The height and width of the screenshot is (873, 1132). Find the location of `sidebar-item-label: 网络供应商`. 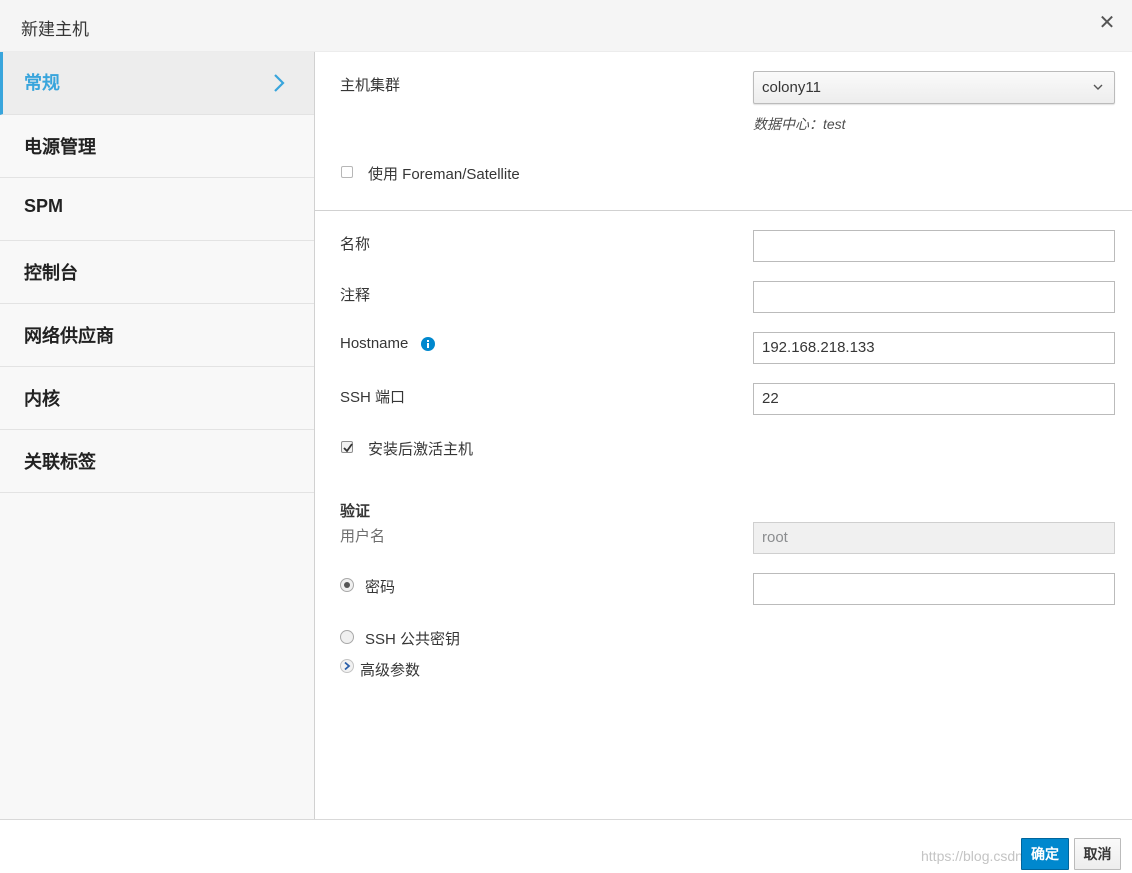

sidebar-item-label: 网络供应商 is located at coordinates (69, 336).